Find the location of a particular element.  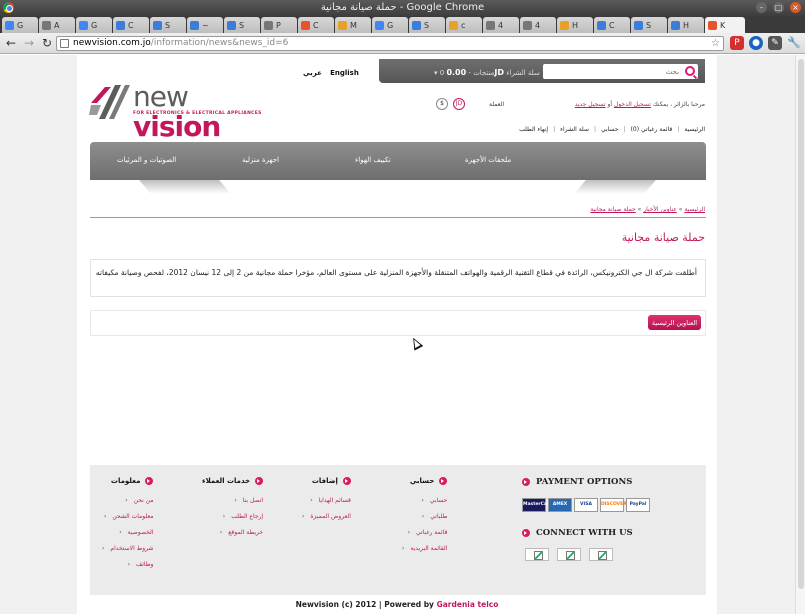

discover-icon: DISCOVER is located at coordinates (613, 505).